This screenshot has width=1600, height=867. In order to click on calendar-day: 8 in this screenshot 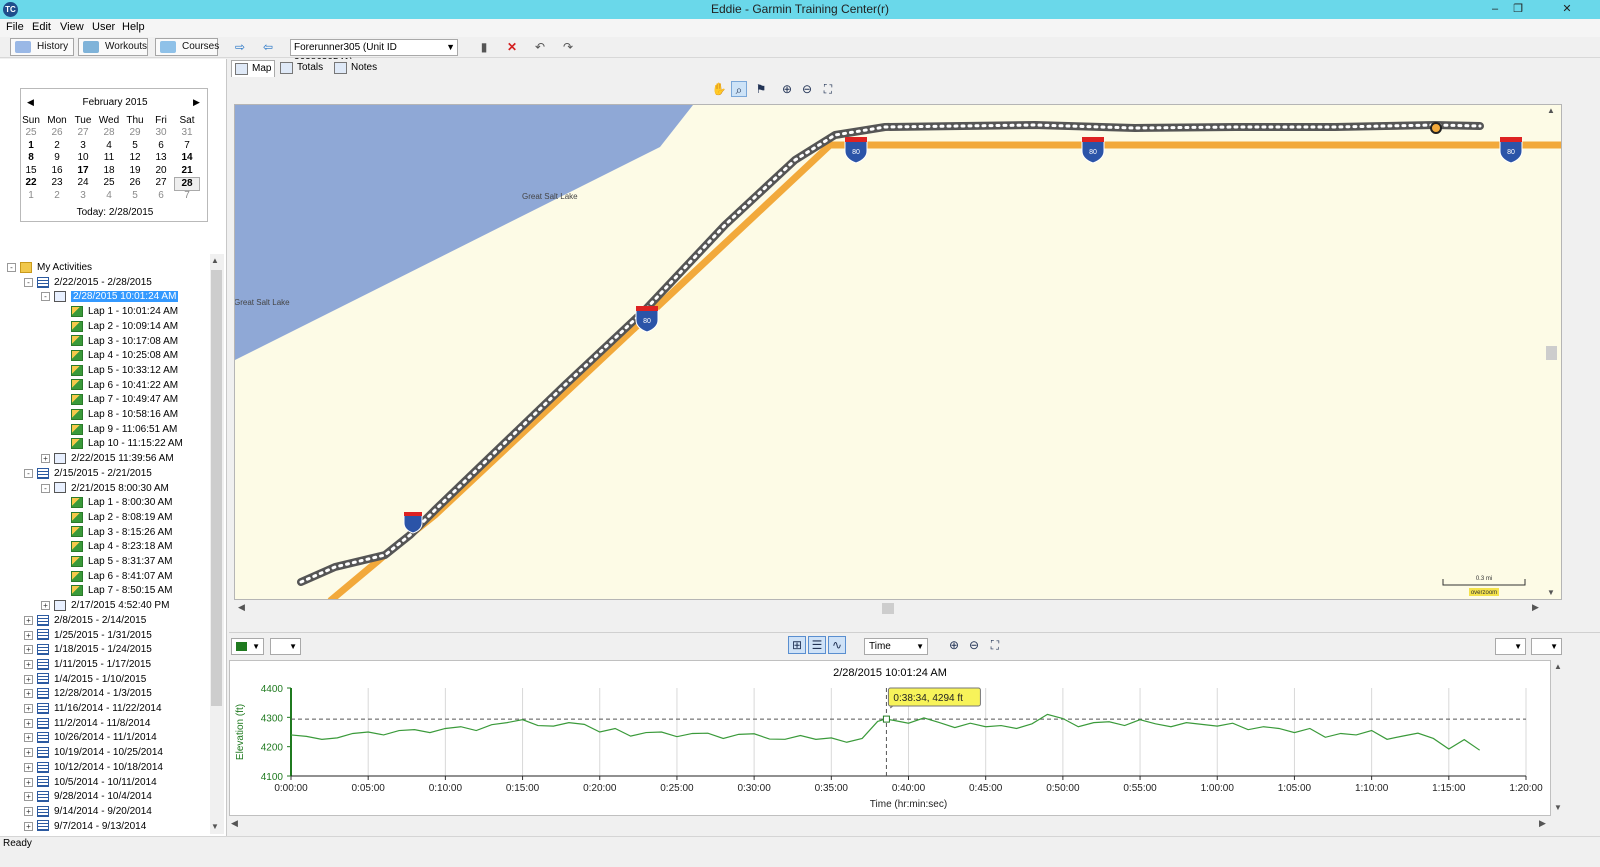, I will do `click(31, 158)`.